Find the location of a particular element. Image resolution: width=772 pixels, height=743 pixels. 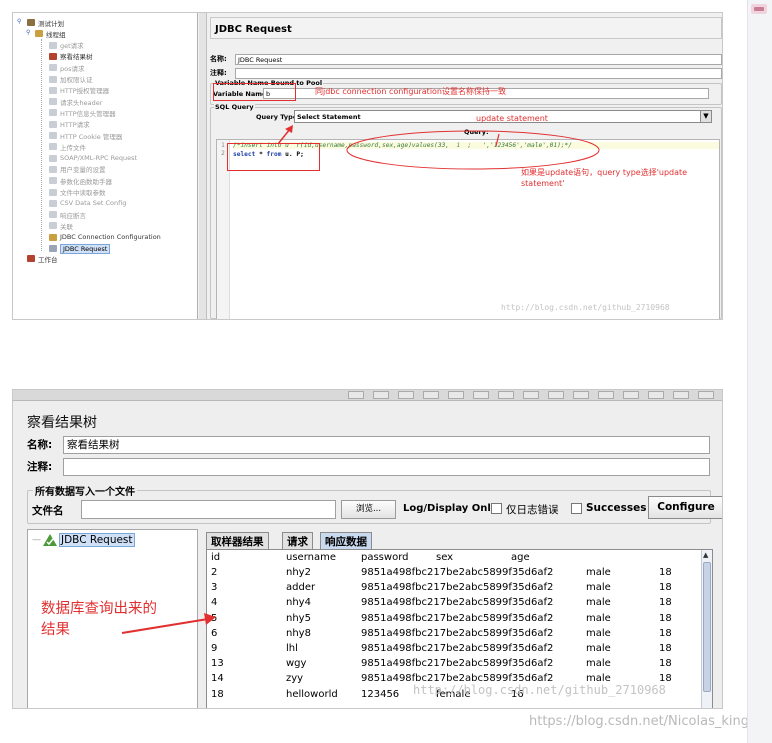

right-side-strip is located at coordinates (759, 371).